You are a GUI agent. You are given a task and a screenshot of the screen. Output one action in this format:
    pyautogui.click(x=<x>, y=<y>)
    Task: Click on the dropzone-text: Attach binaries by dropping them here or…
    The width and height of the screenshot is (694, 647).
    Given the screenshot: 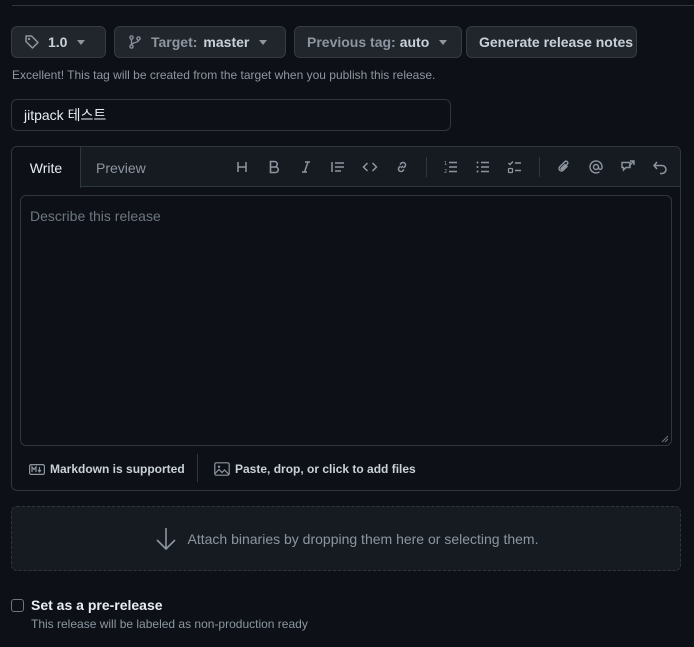 What is the action you would take?
    pyautogui.click(x=363, y=538)
    